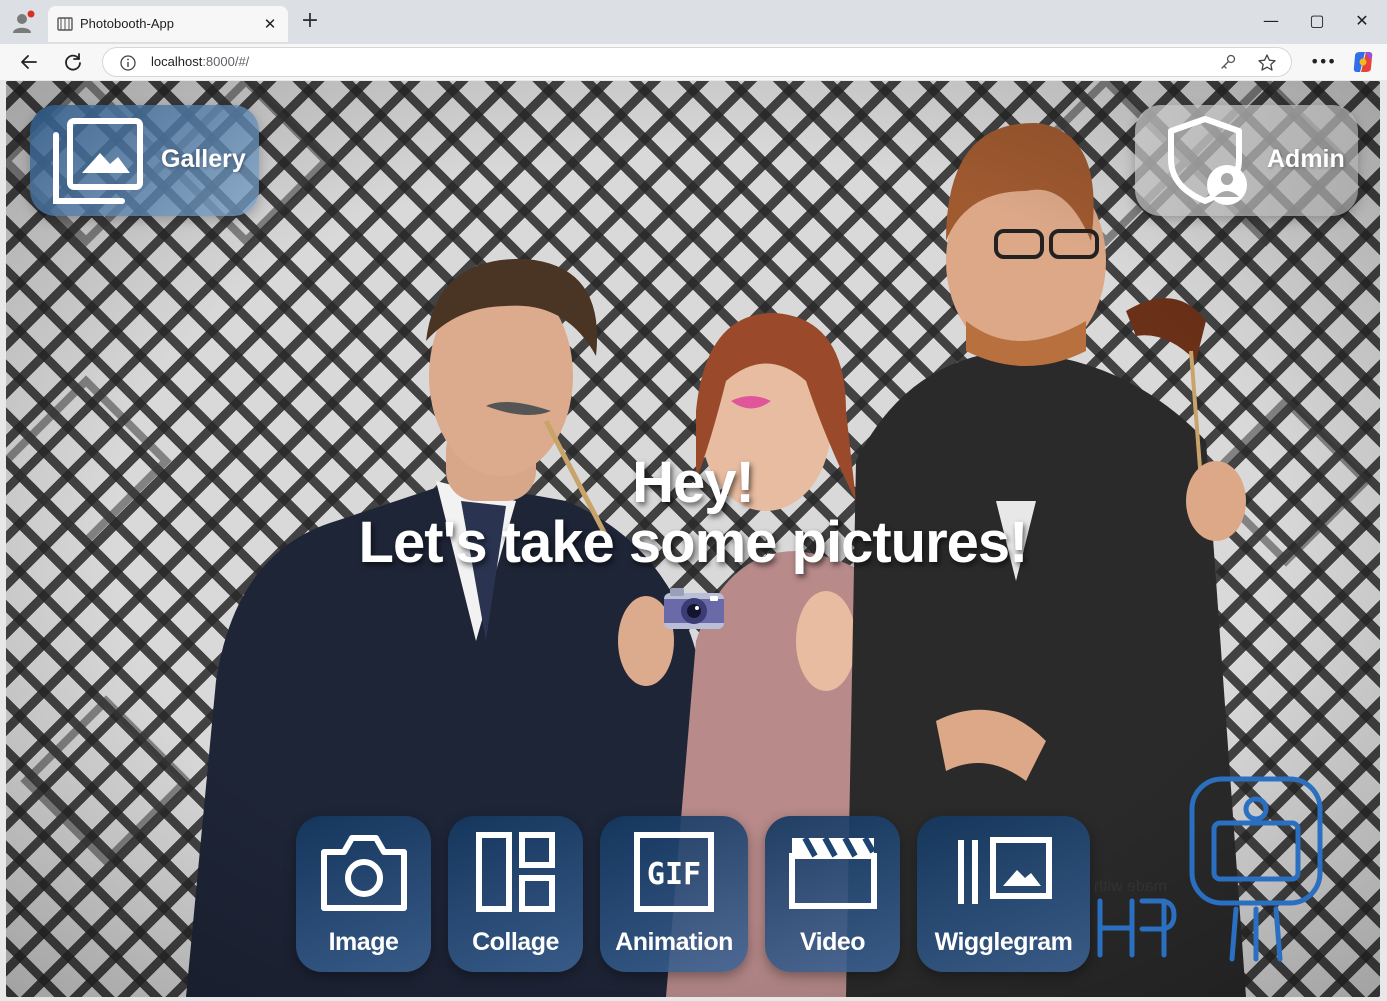  Describe the element at coordinates (310, 22) in the screenshot. I see `new-tab-button: +` at that location.